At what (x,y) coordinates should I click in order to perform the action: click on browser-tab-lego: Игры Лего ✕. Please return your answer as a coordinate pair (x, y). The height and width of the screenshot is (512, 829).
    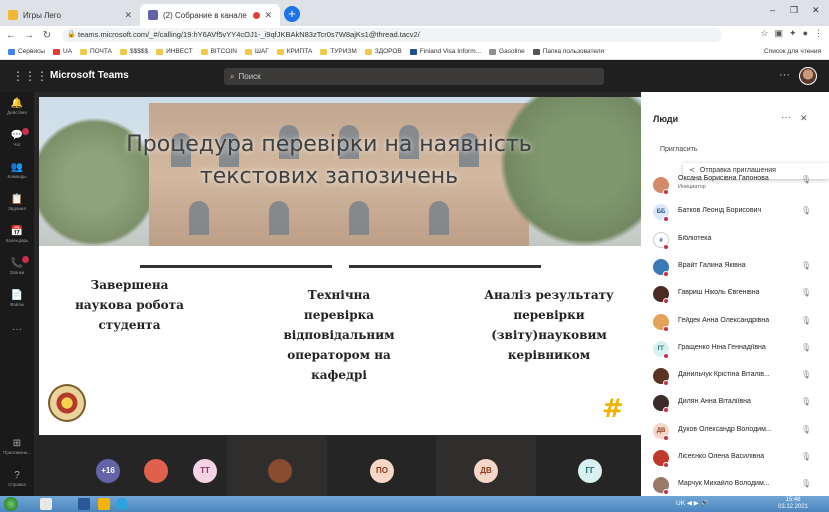
    Looking at the image, I should click on (70, 15).